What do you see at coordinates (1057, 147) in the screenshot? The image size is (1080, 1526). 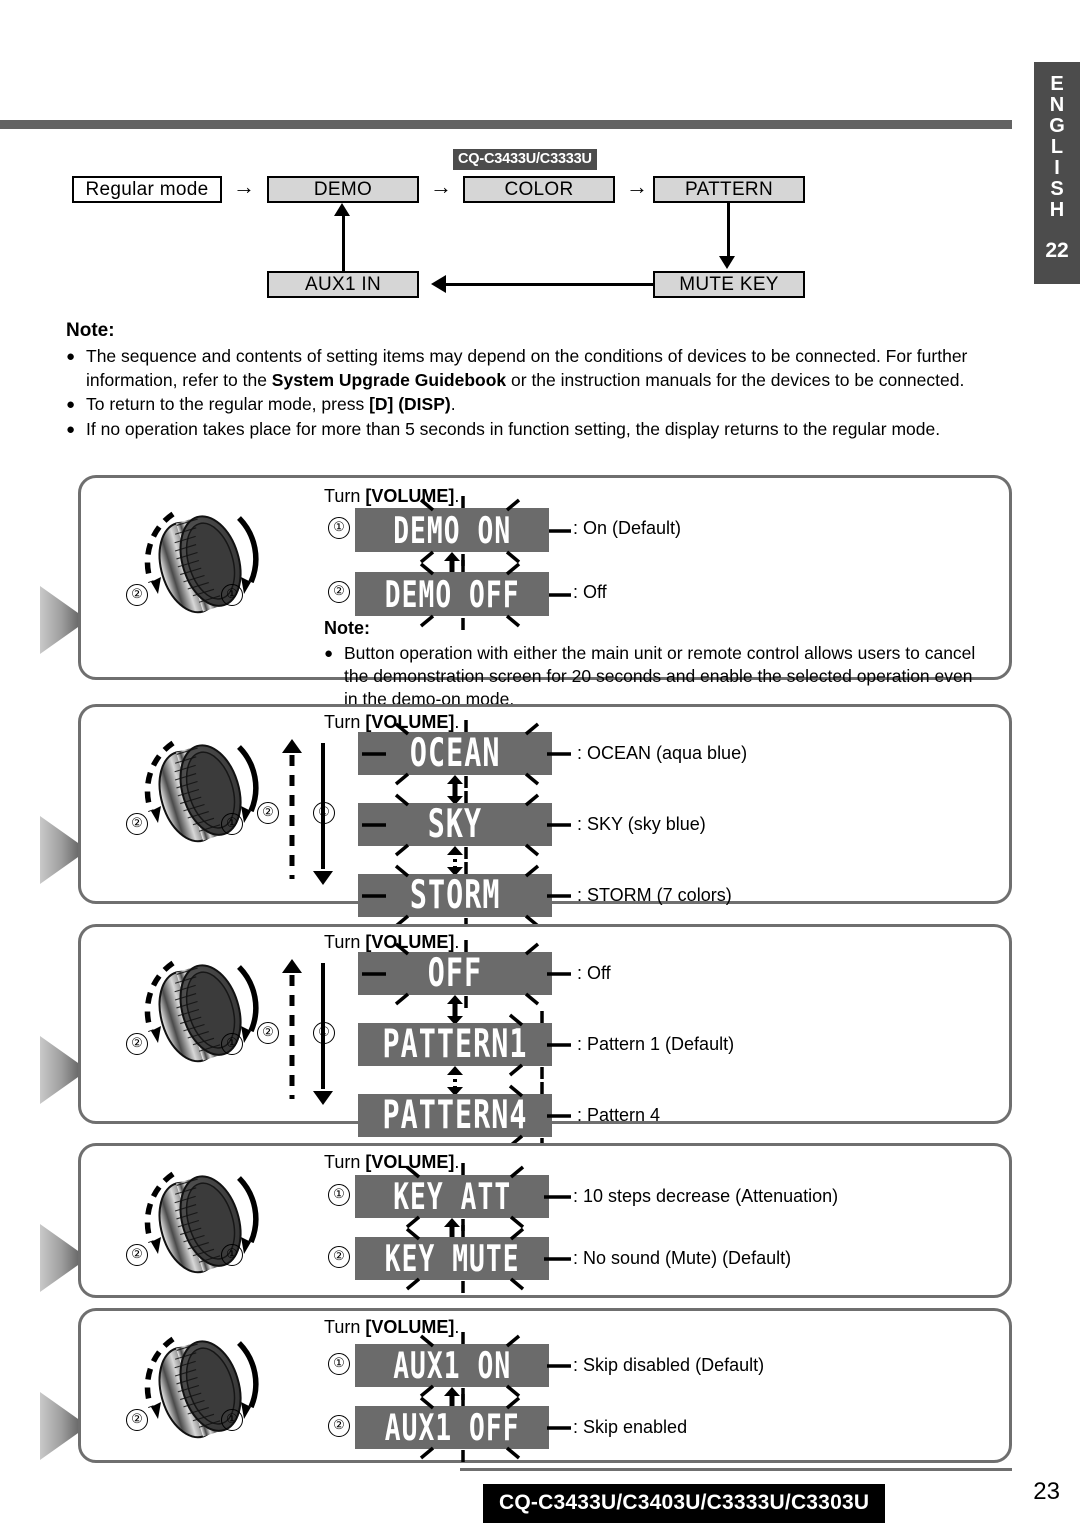 I see `language-letter: L` at bounding box center [1057, 147].